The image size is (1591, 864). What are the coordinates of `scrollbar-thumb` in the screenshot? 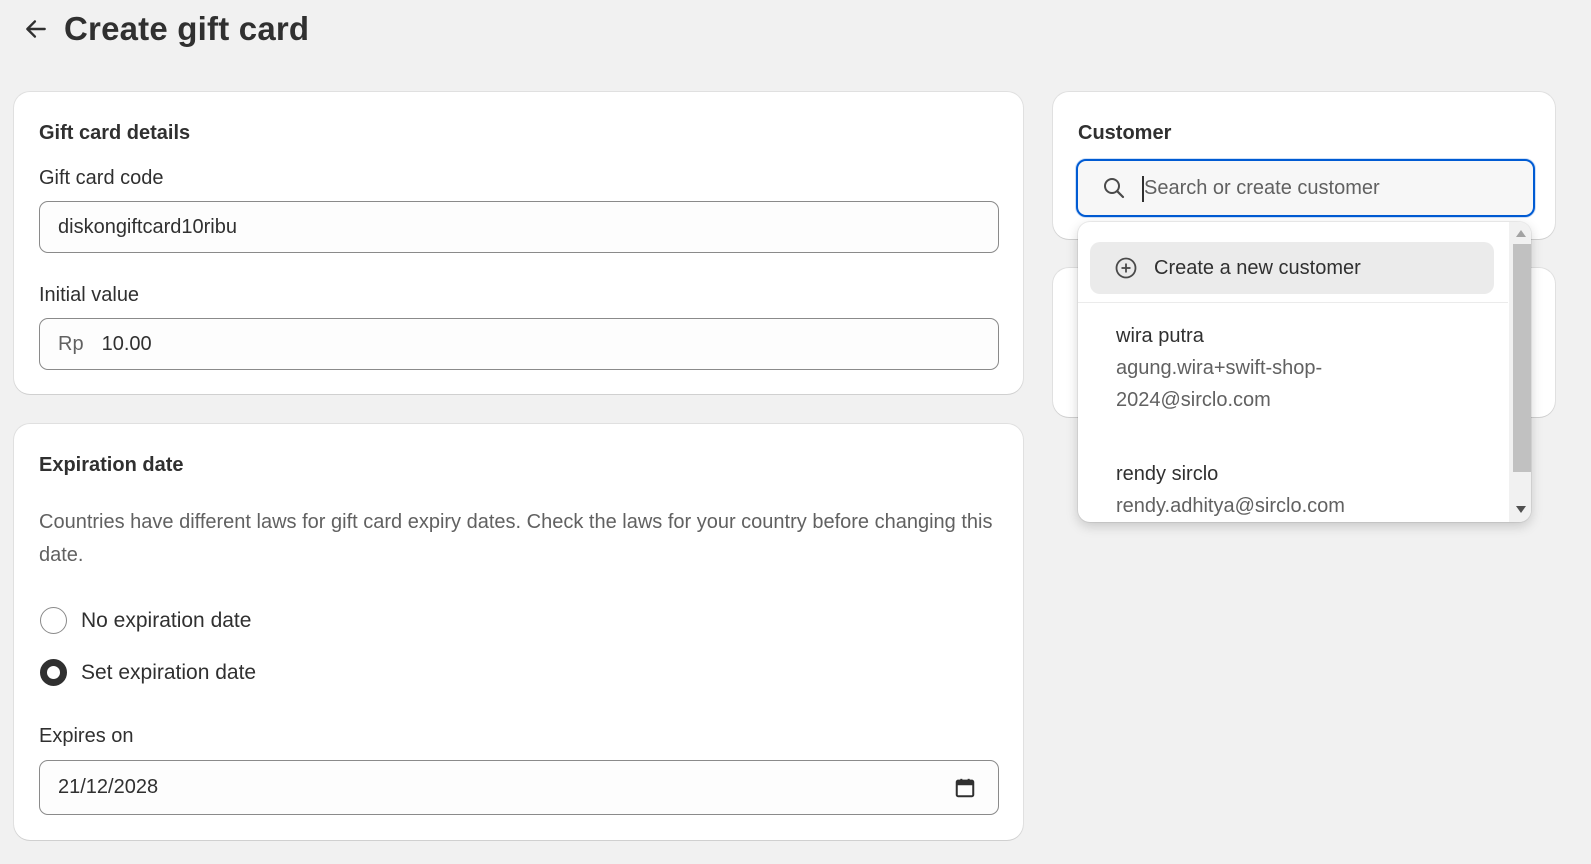 It's located at (1522, 358).